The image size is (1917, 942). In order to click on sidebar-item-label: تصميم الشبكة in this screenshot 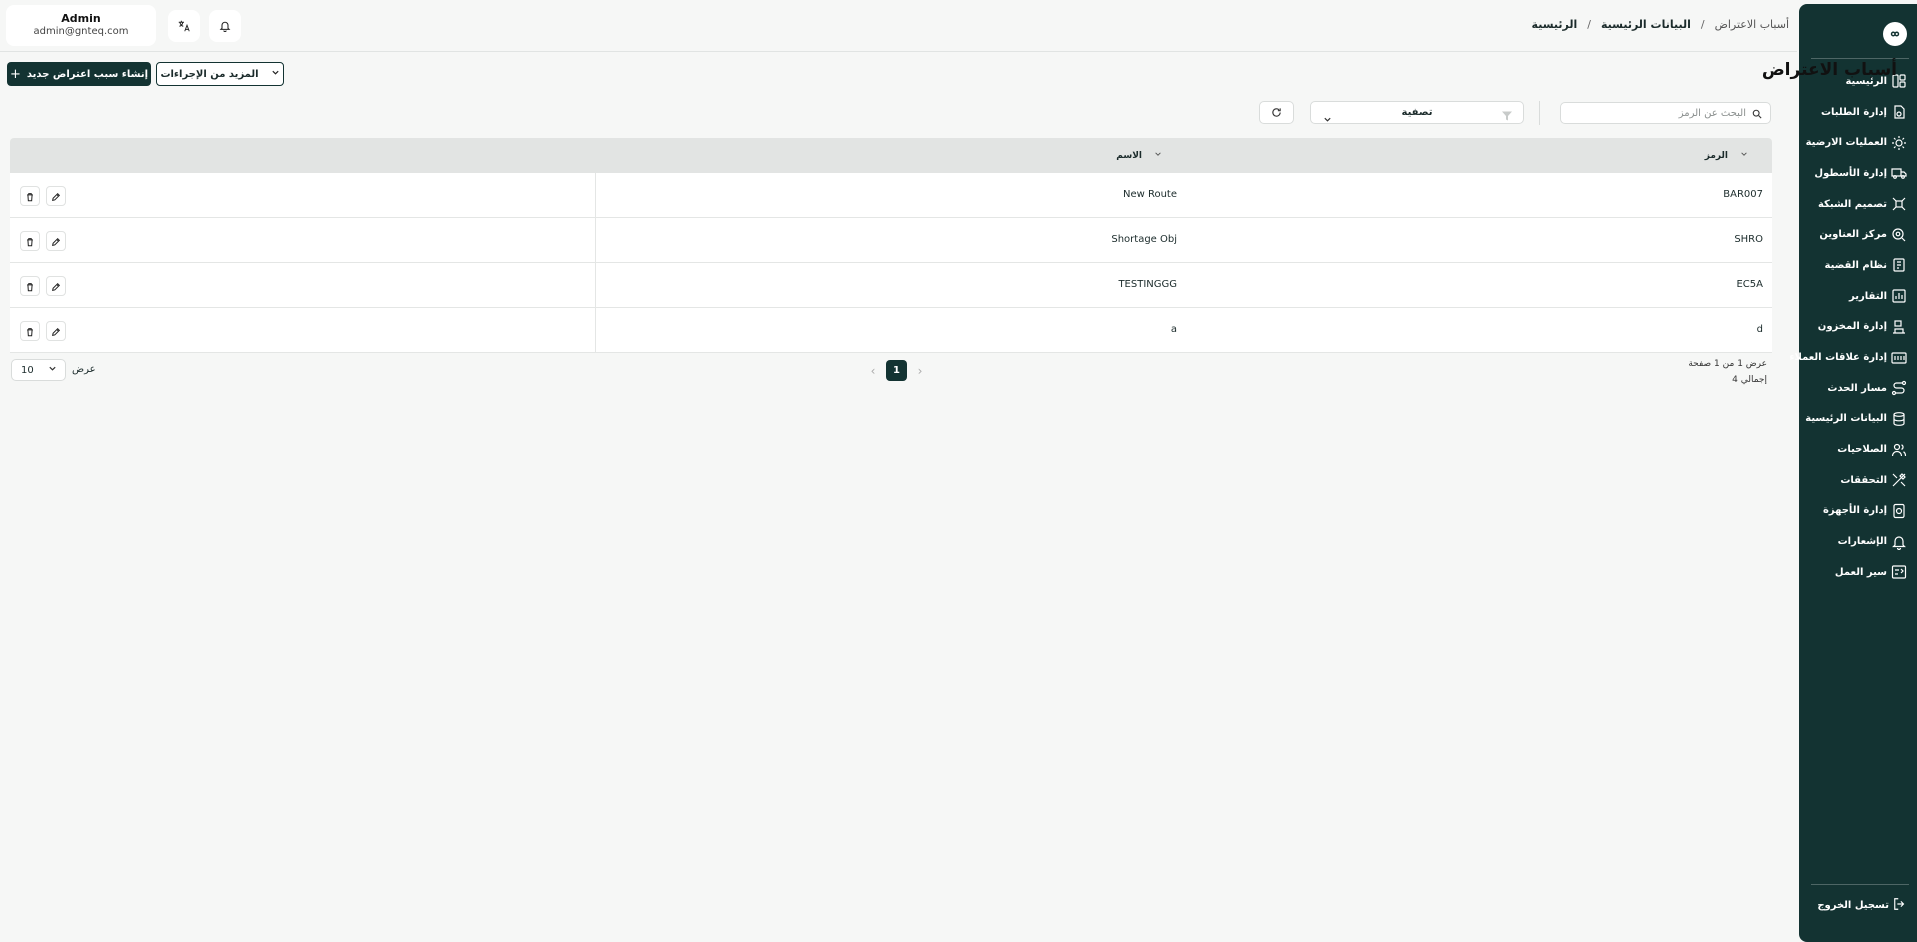, I will do `click(1852, 204)`.